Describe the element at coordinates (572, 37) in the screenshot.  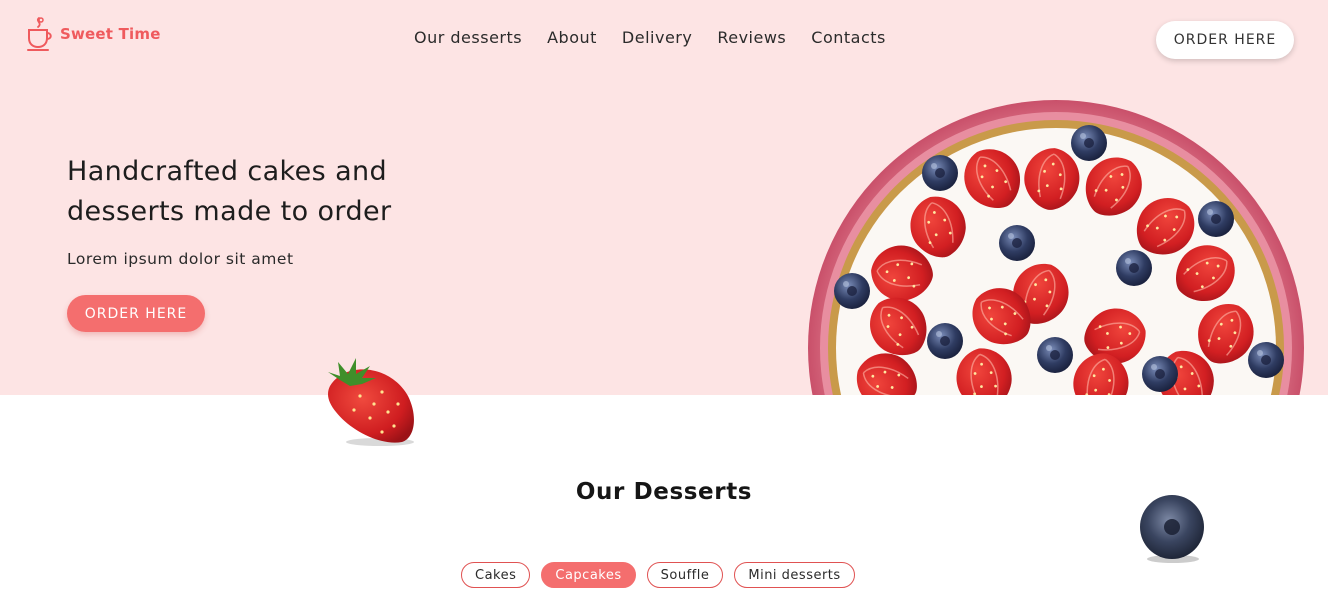
I see `nav-item-about: About` at that location.